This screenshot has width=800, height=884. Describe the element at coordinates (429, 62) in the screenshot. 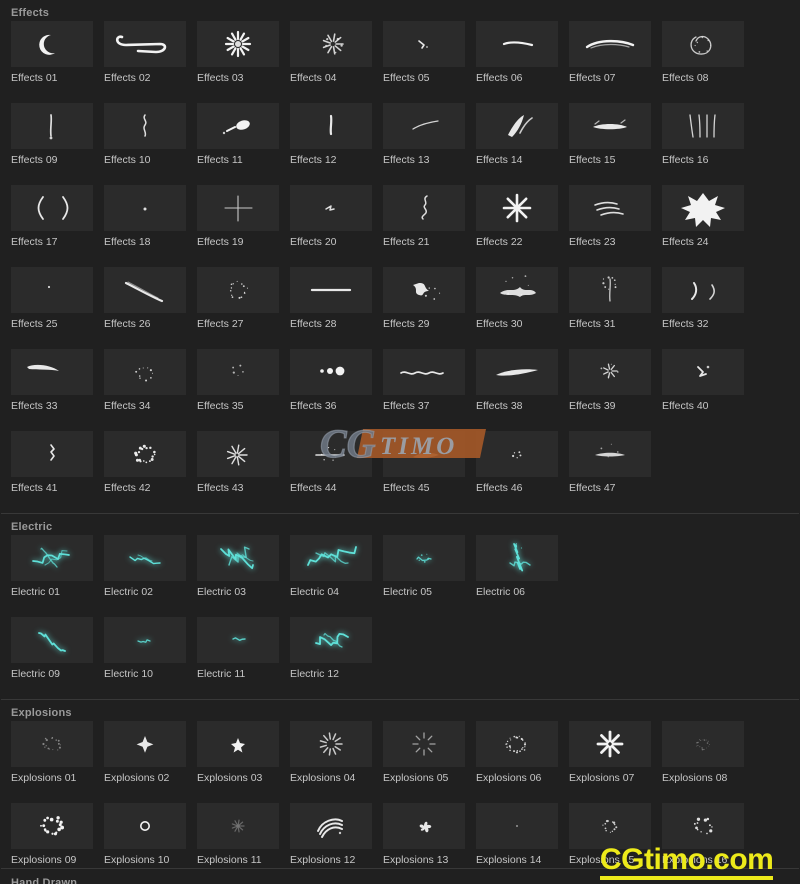

I see `asset-tile: Effects 05` at that location.